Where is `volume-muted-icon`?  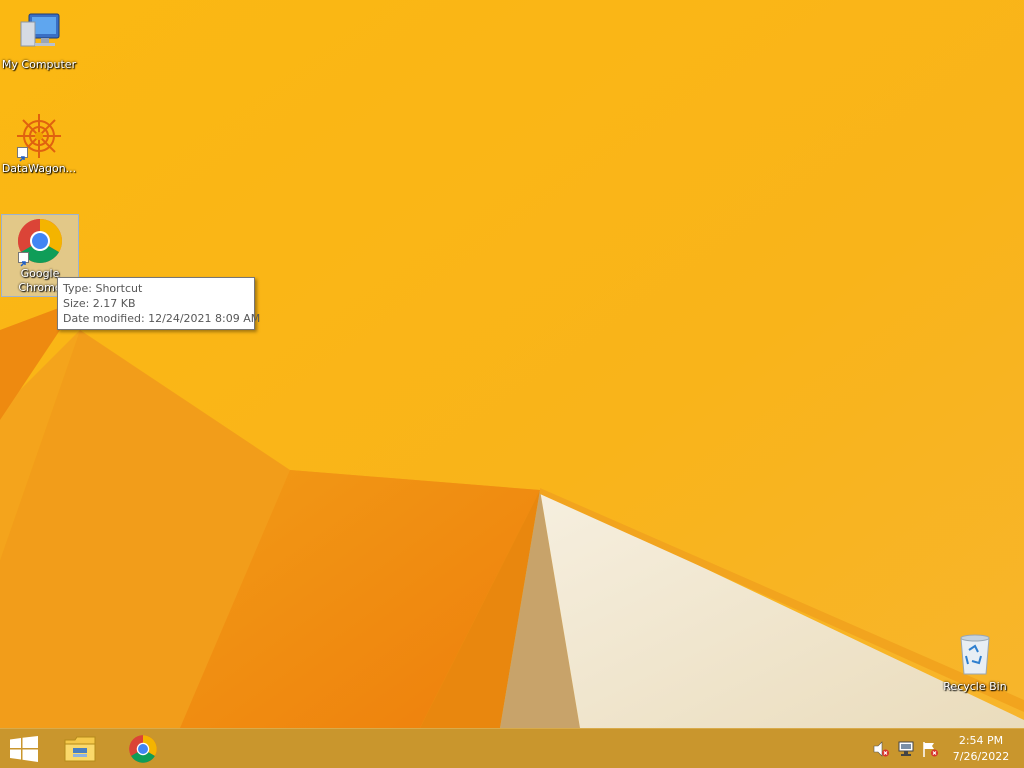
volume-muted-icon is located at coordinates (881, 749).